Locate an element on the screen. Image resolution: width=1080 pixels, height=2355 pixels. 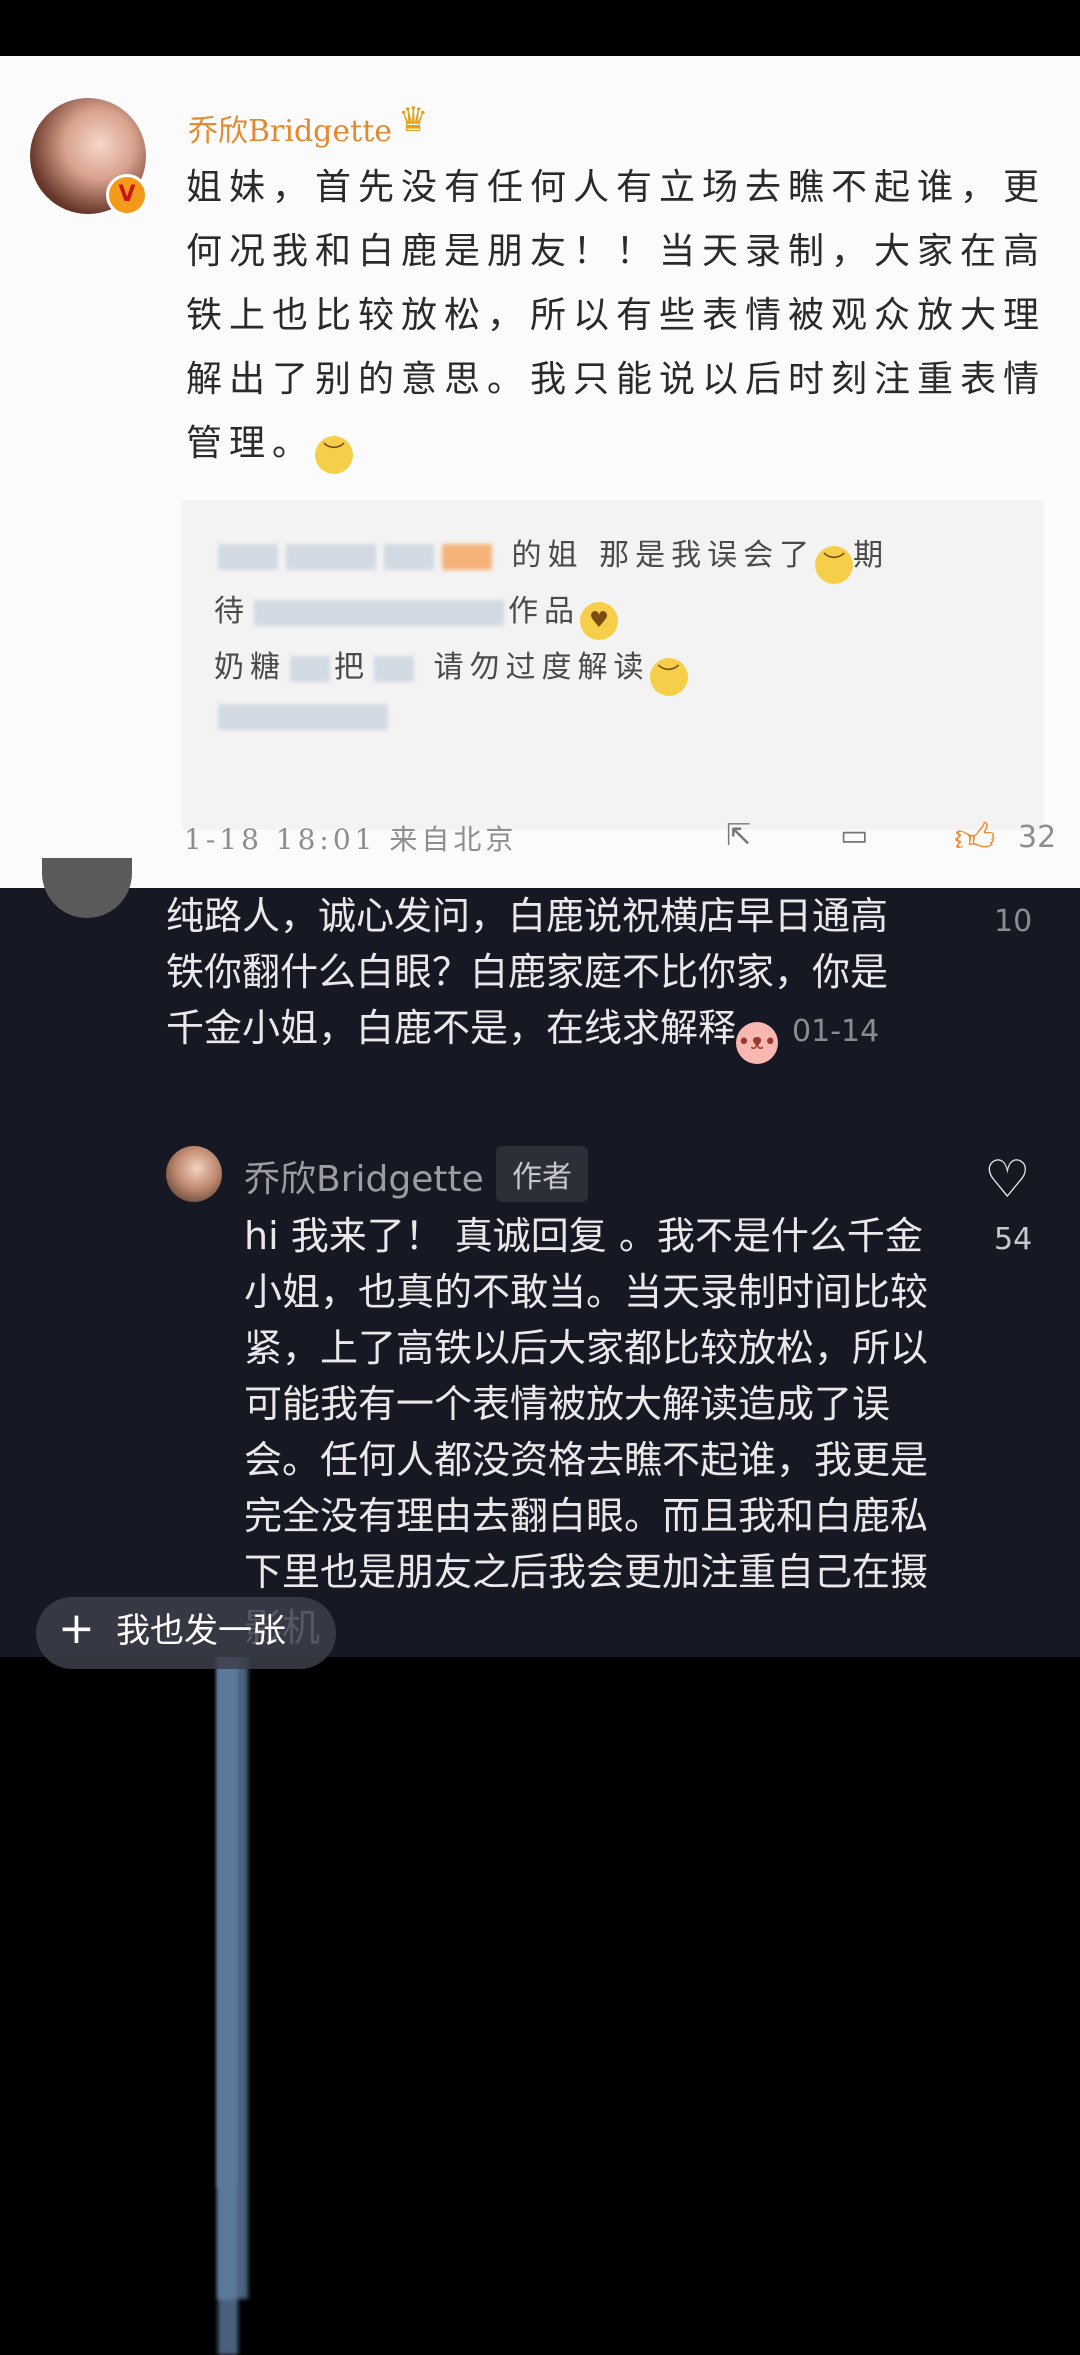
commenter-avatar is located at coordinates (87, 888).